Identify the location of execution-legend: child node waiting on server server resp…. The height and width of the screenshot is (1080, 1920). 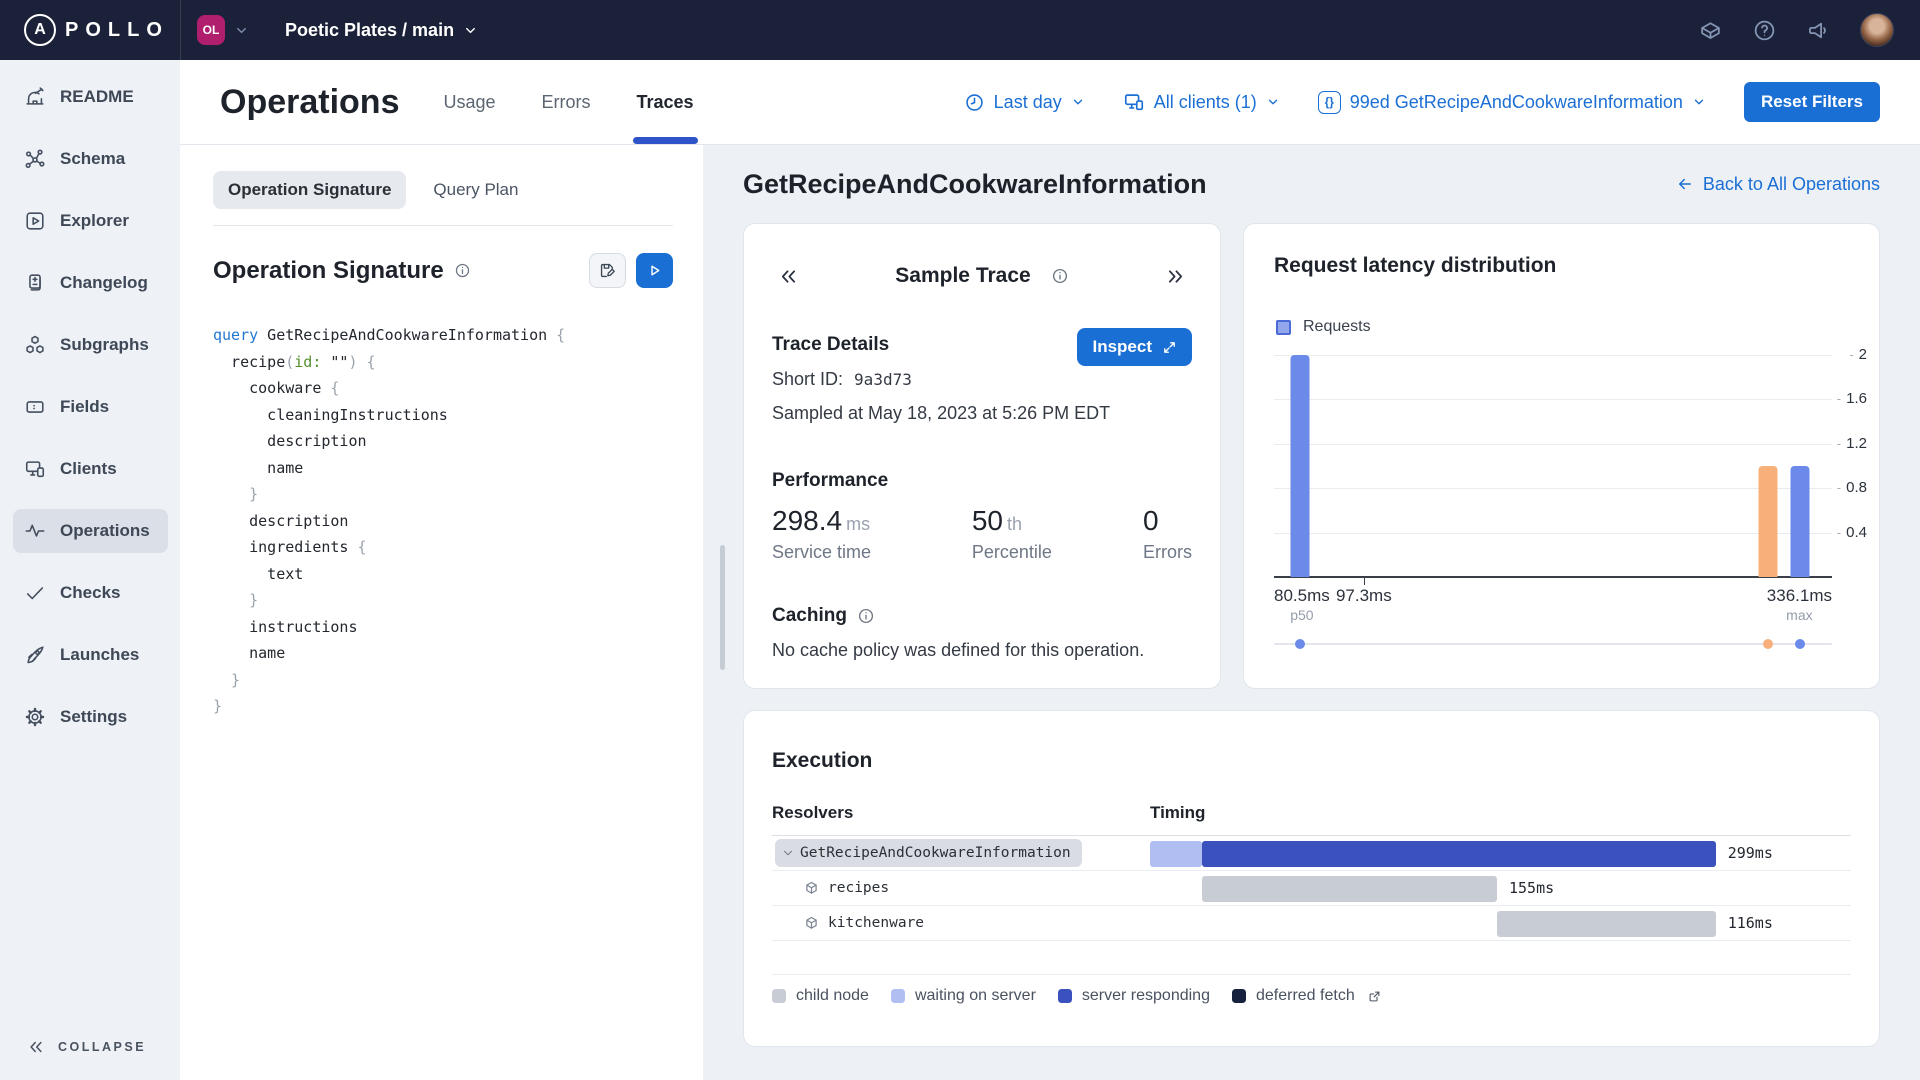
(1311, 989).